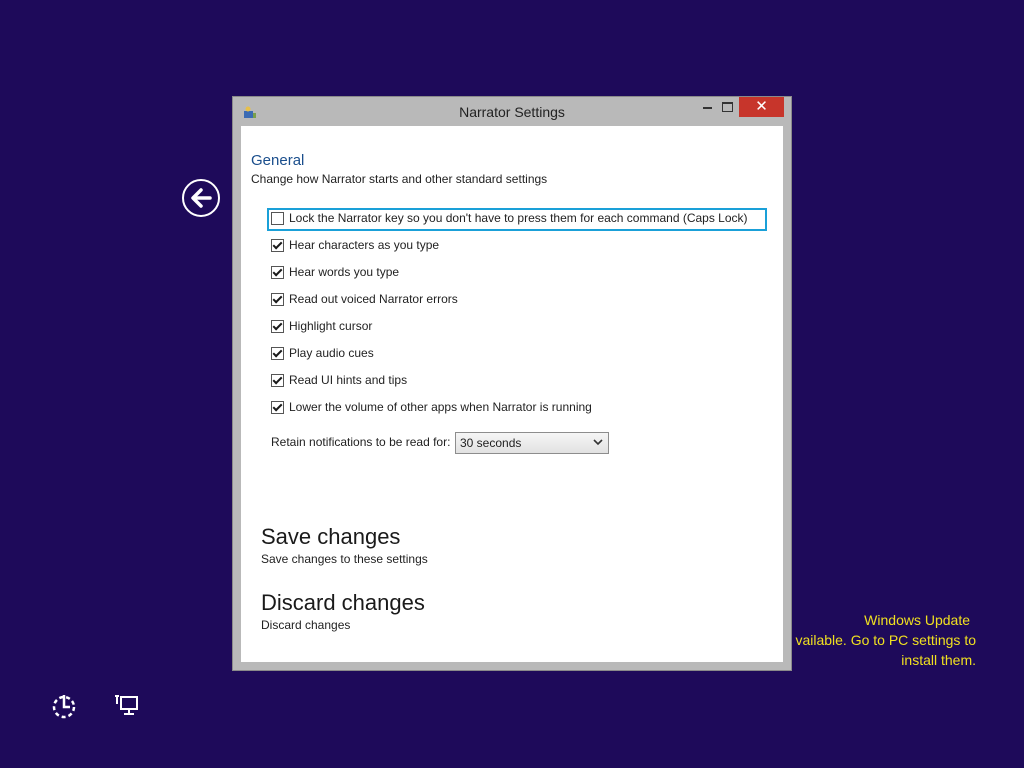 Image resolution: width=1024 pixels, height=768 pixels. Describe the element at coordinates (728, 106) in the screenshot. I see `maximize-button` at that location.